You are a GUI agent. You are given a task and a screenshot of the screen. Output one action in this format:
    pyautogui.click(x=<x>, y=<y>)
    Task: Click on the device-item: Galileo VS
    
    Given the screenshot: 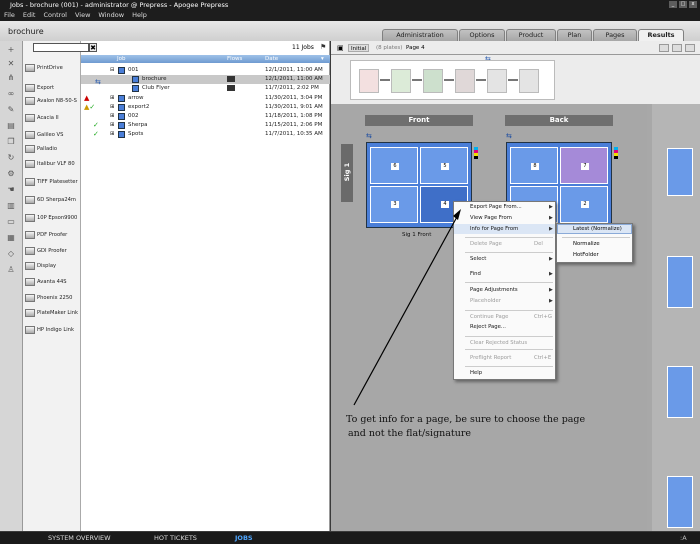 What is the action you would take?
    pyautogui.click(x=52, y=135)
    